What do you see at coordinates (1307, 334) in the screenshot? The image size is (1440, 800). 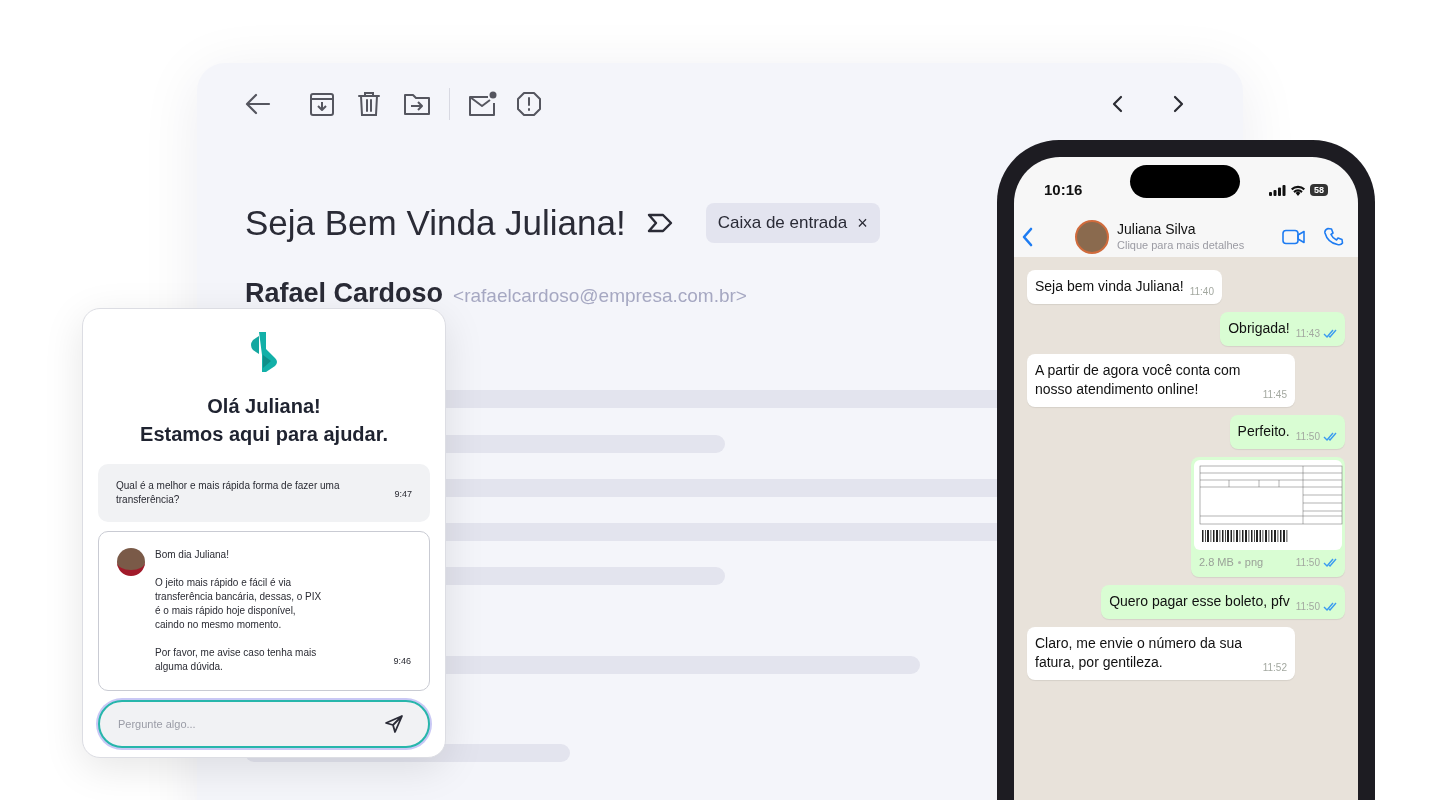 I see `message-time: 11:43` at bounding box center [1307, 334].